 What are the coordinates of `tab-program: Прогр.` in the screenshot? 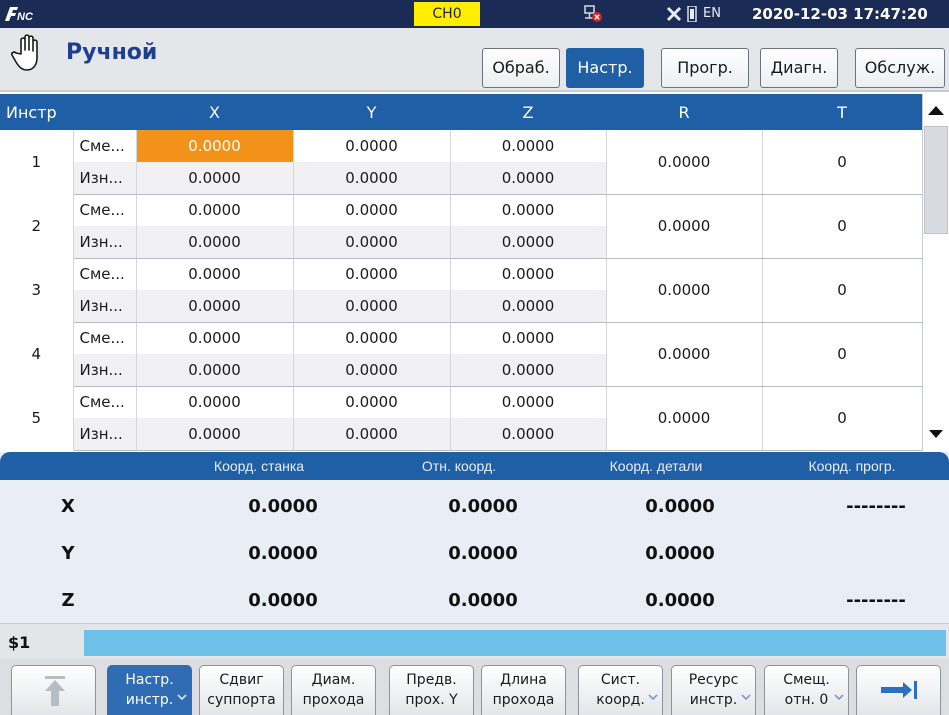 It's located at (705, 68).